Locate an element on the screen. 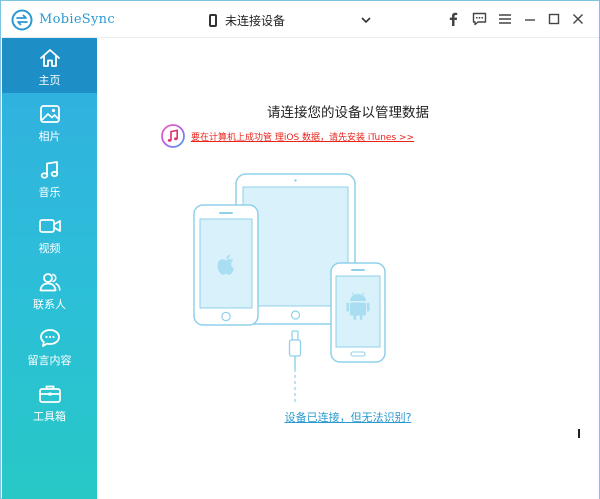 The height and width of the screenshot is (499, 600). minimize-button is located at coordinates (530, 19).